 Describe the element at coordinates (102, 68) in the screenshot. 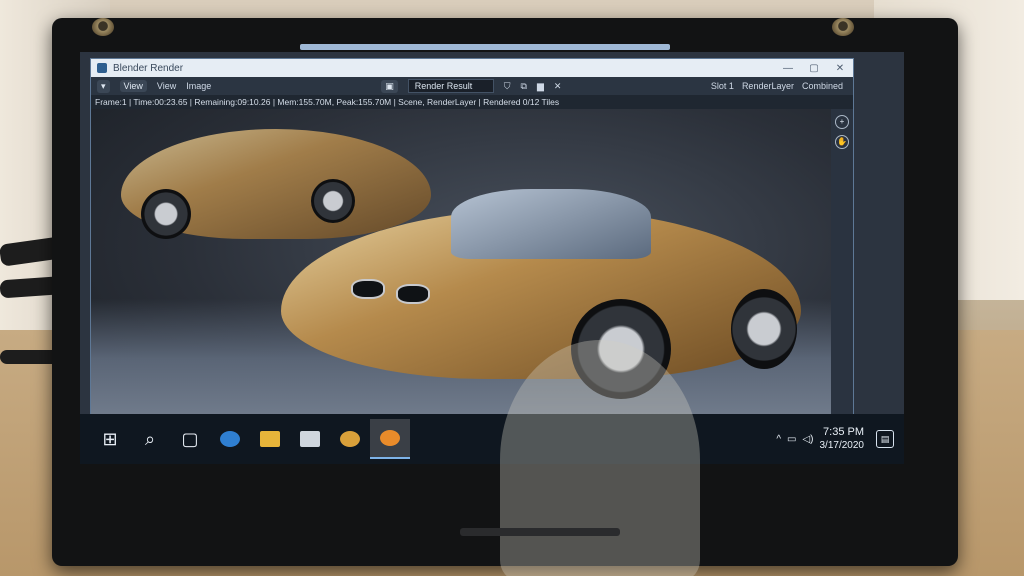

I see `blender-logo-icon` at that location.